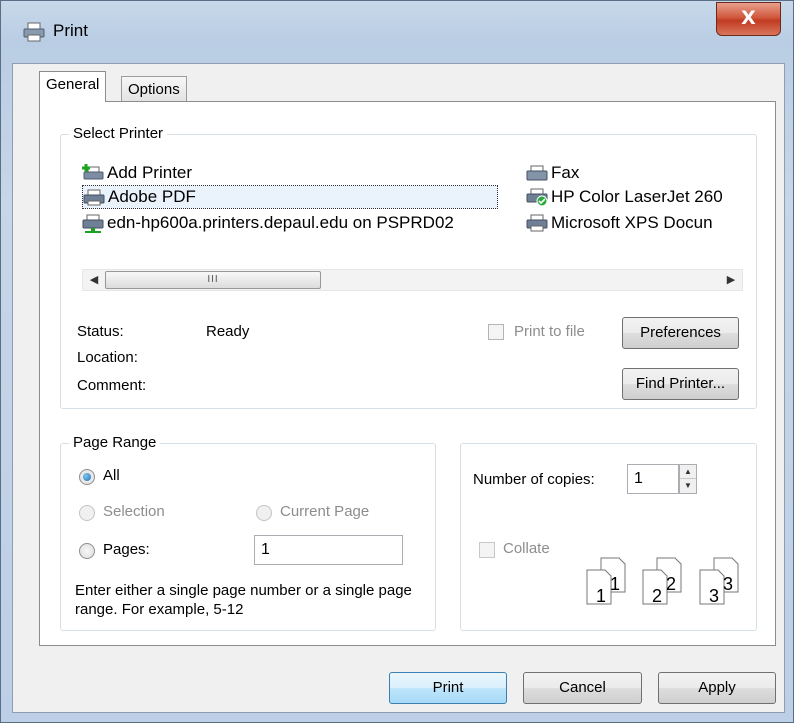 This screenshot has height=723, width=794. I want to click on scrollbar-thumb: III, so click(213, 280).